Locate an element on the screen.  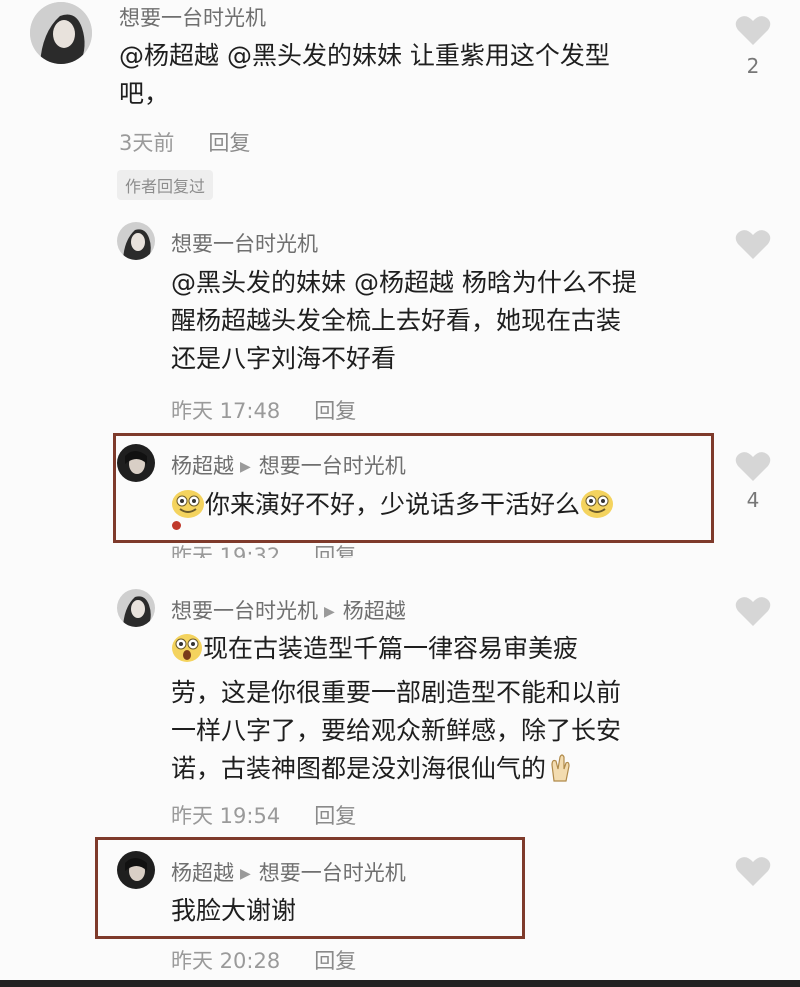
timestamp: 昨天 20:28 is located at coordinates (226, 961).